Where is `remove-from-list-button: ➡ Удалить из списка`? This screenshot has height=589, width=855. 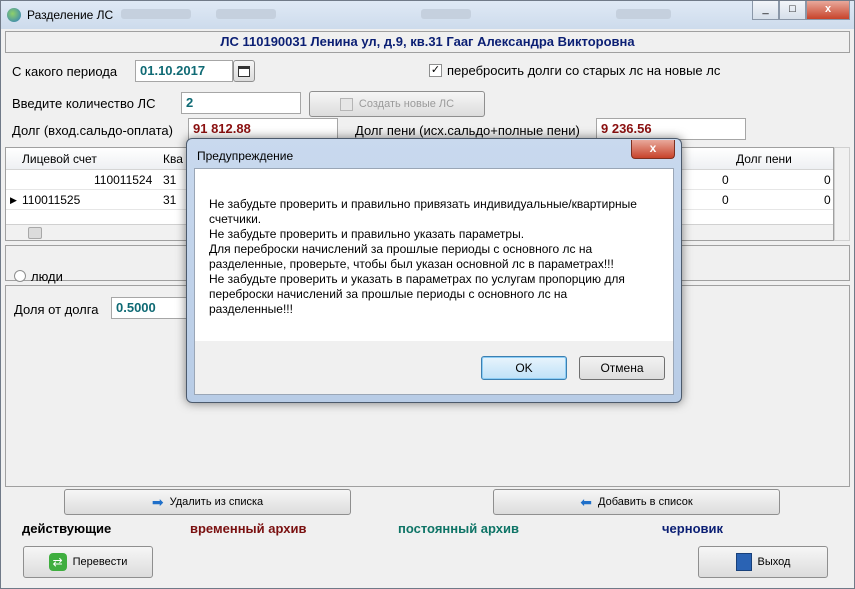 remove-from-list-button: ➡ Удалить из списка is located at coordinates (207, 502).